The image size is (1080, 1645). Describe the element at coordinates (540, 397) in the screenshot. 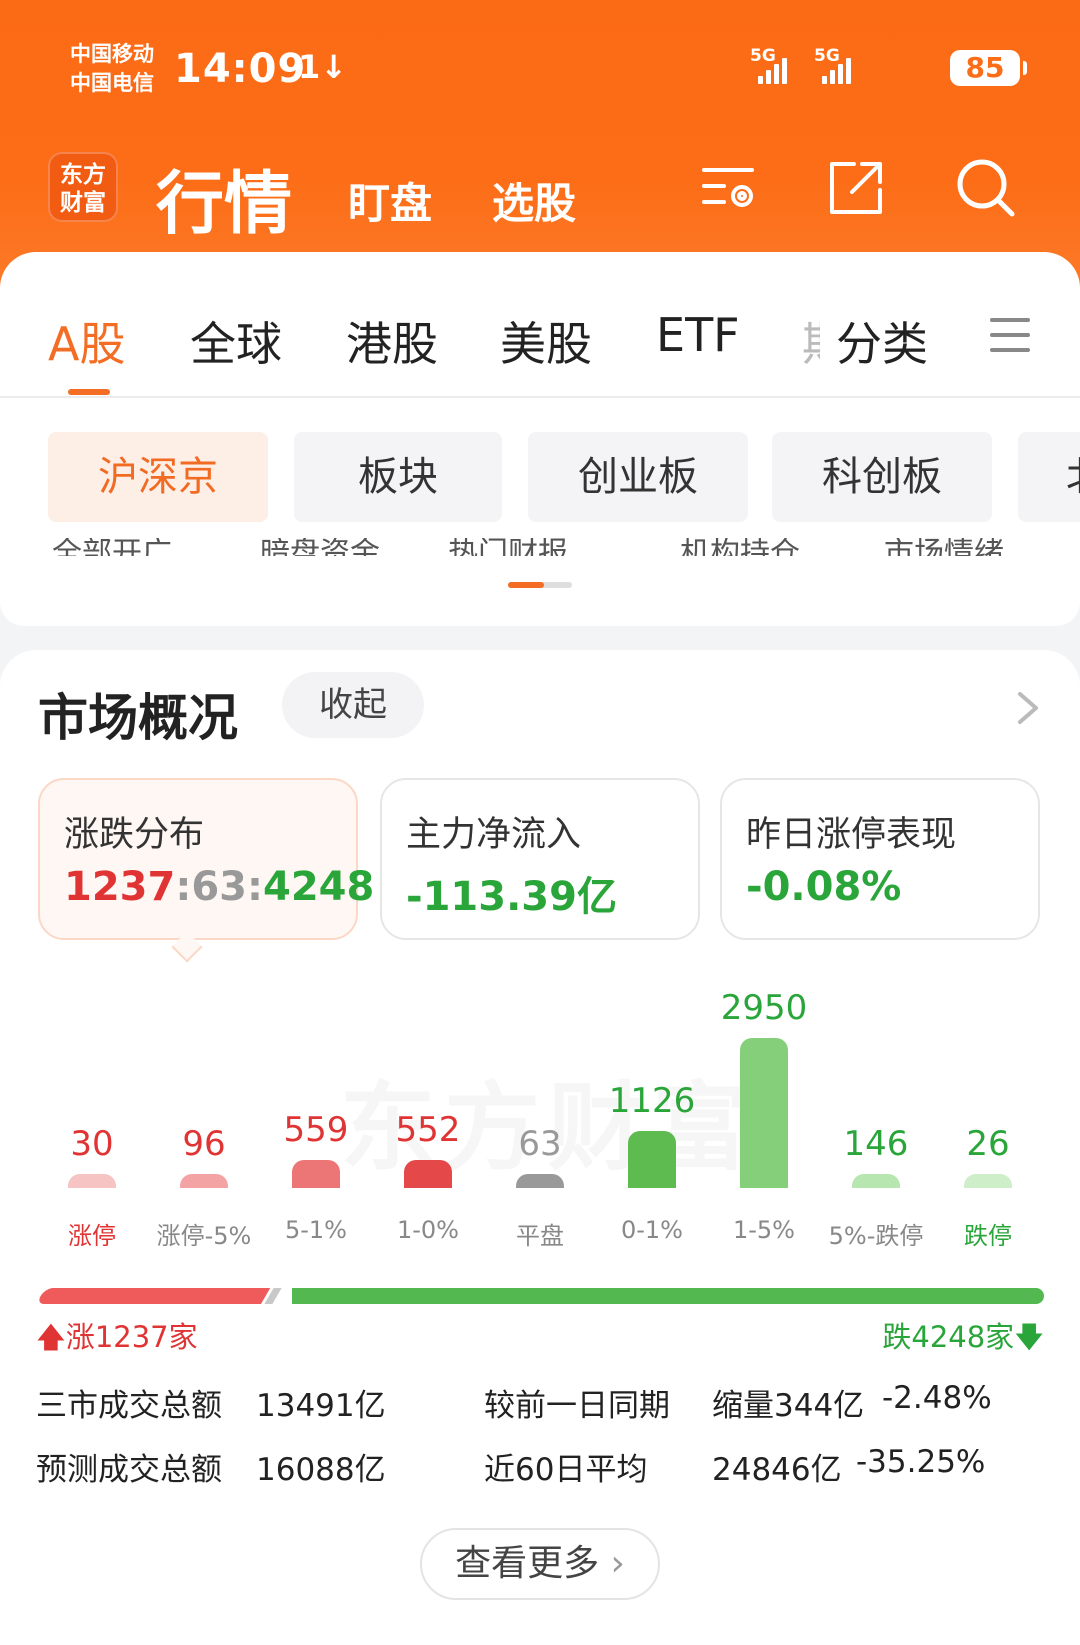

I see `divider` at that location.